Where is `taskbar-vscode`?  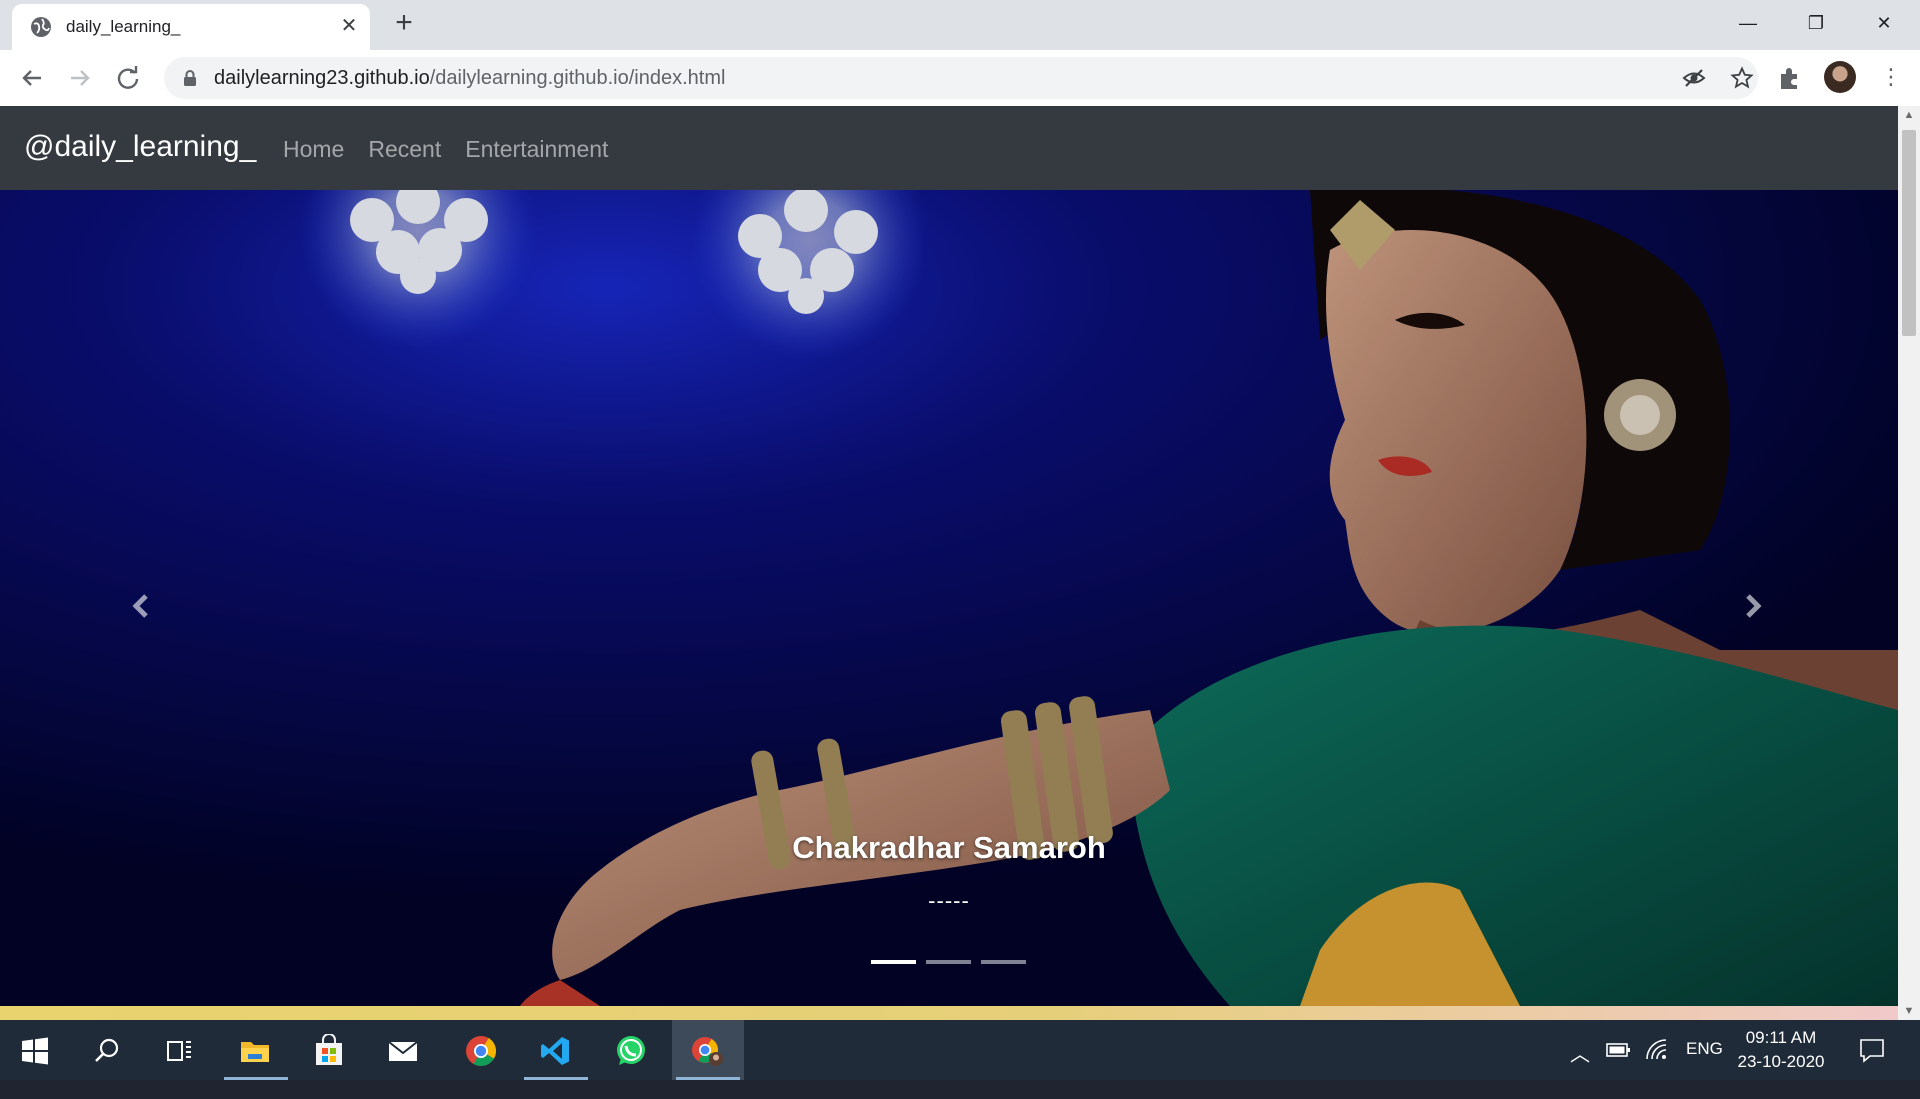 taskbar-vscode is located at coordinates (556, 1050).